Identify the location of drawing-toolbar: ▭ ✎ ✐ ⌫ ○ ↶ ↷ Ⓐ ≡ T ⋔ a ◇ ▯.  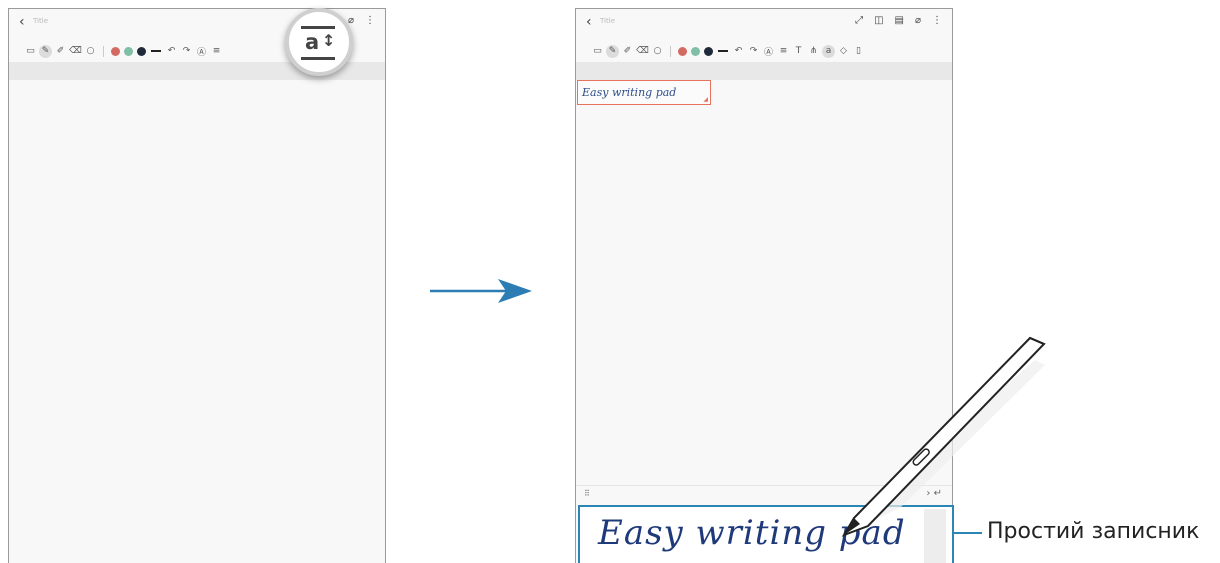
(764, 51).